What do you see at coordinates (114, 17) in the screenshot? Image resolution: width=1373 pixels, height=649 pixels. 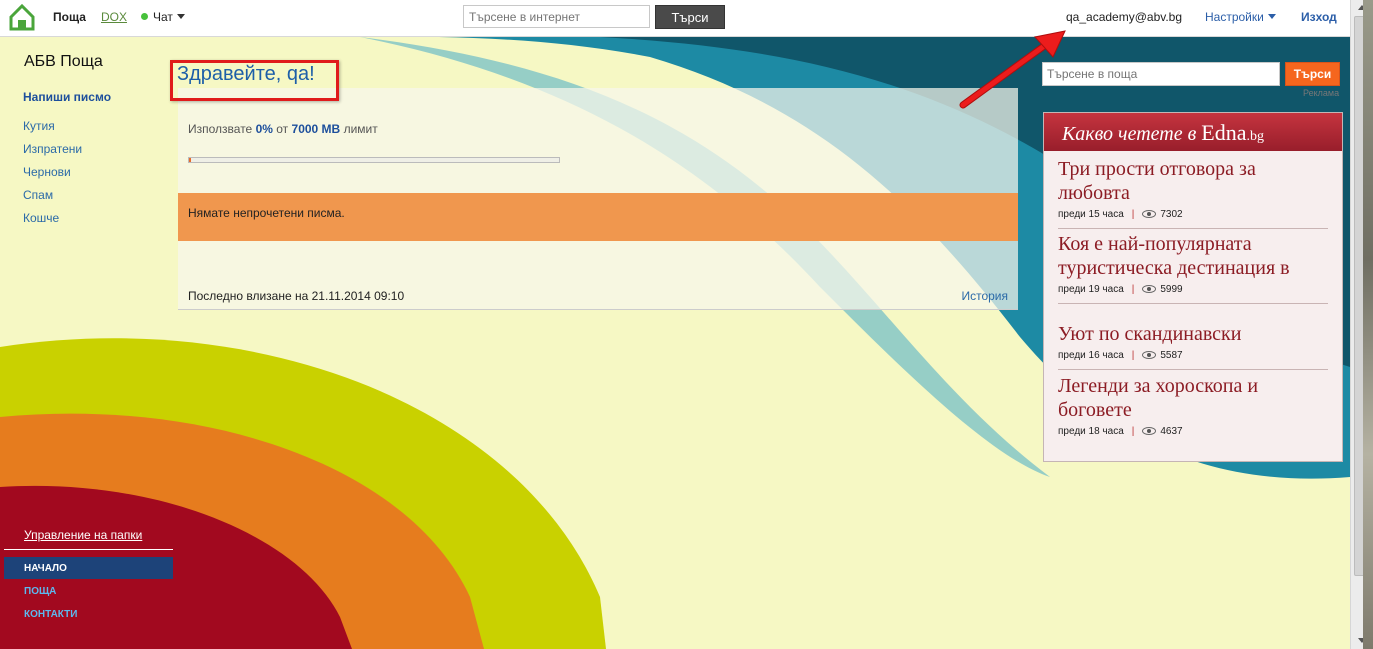 I see `nav-dox-link: DOX` at bounding box center [114, 17].